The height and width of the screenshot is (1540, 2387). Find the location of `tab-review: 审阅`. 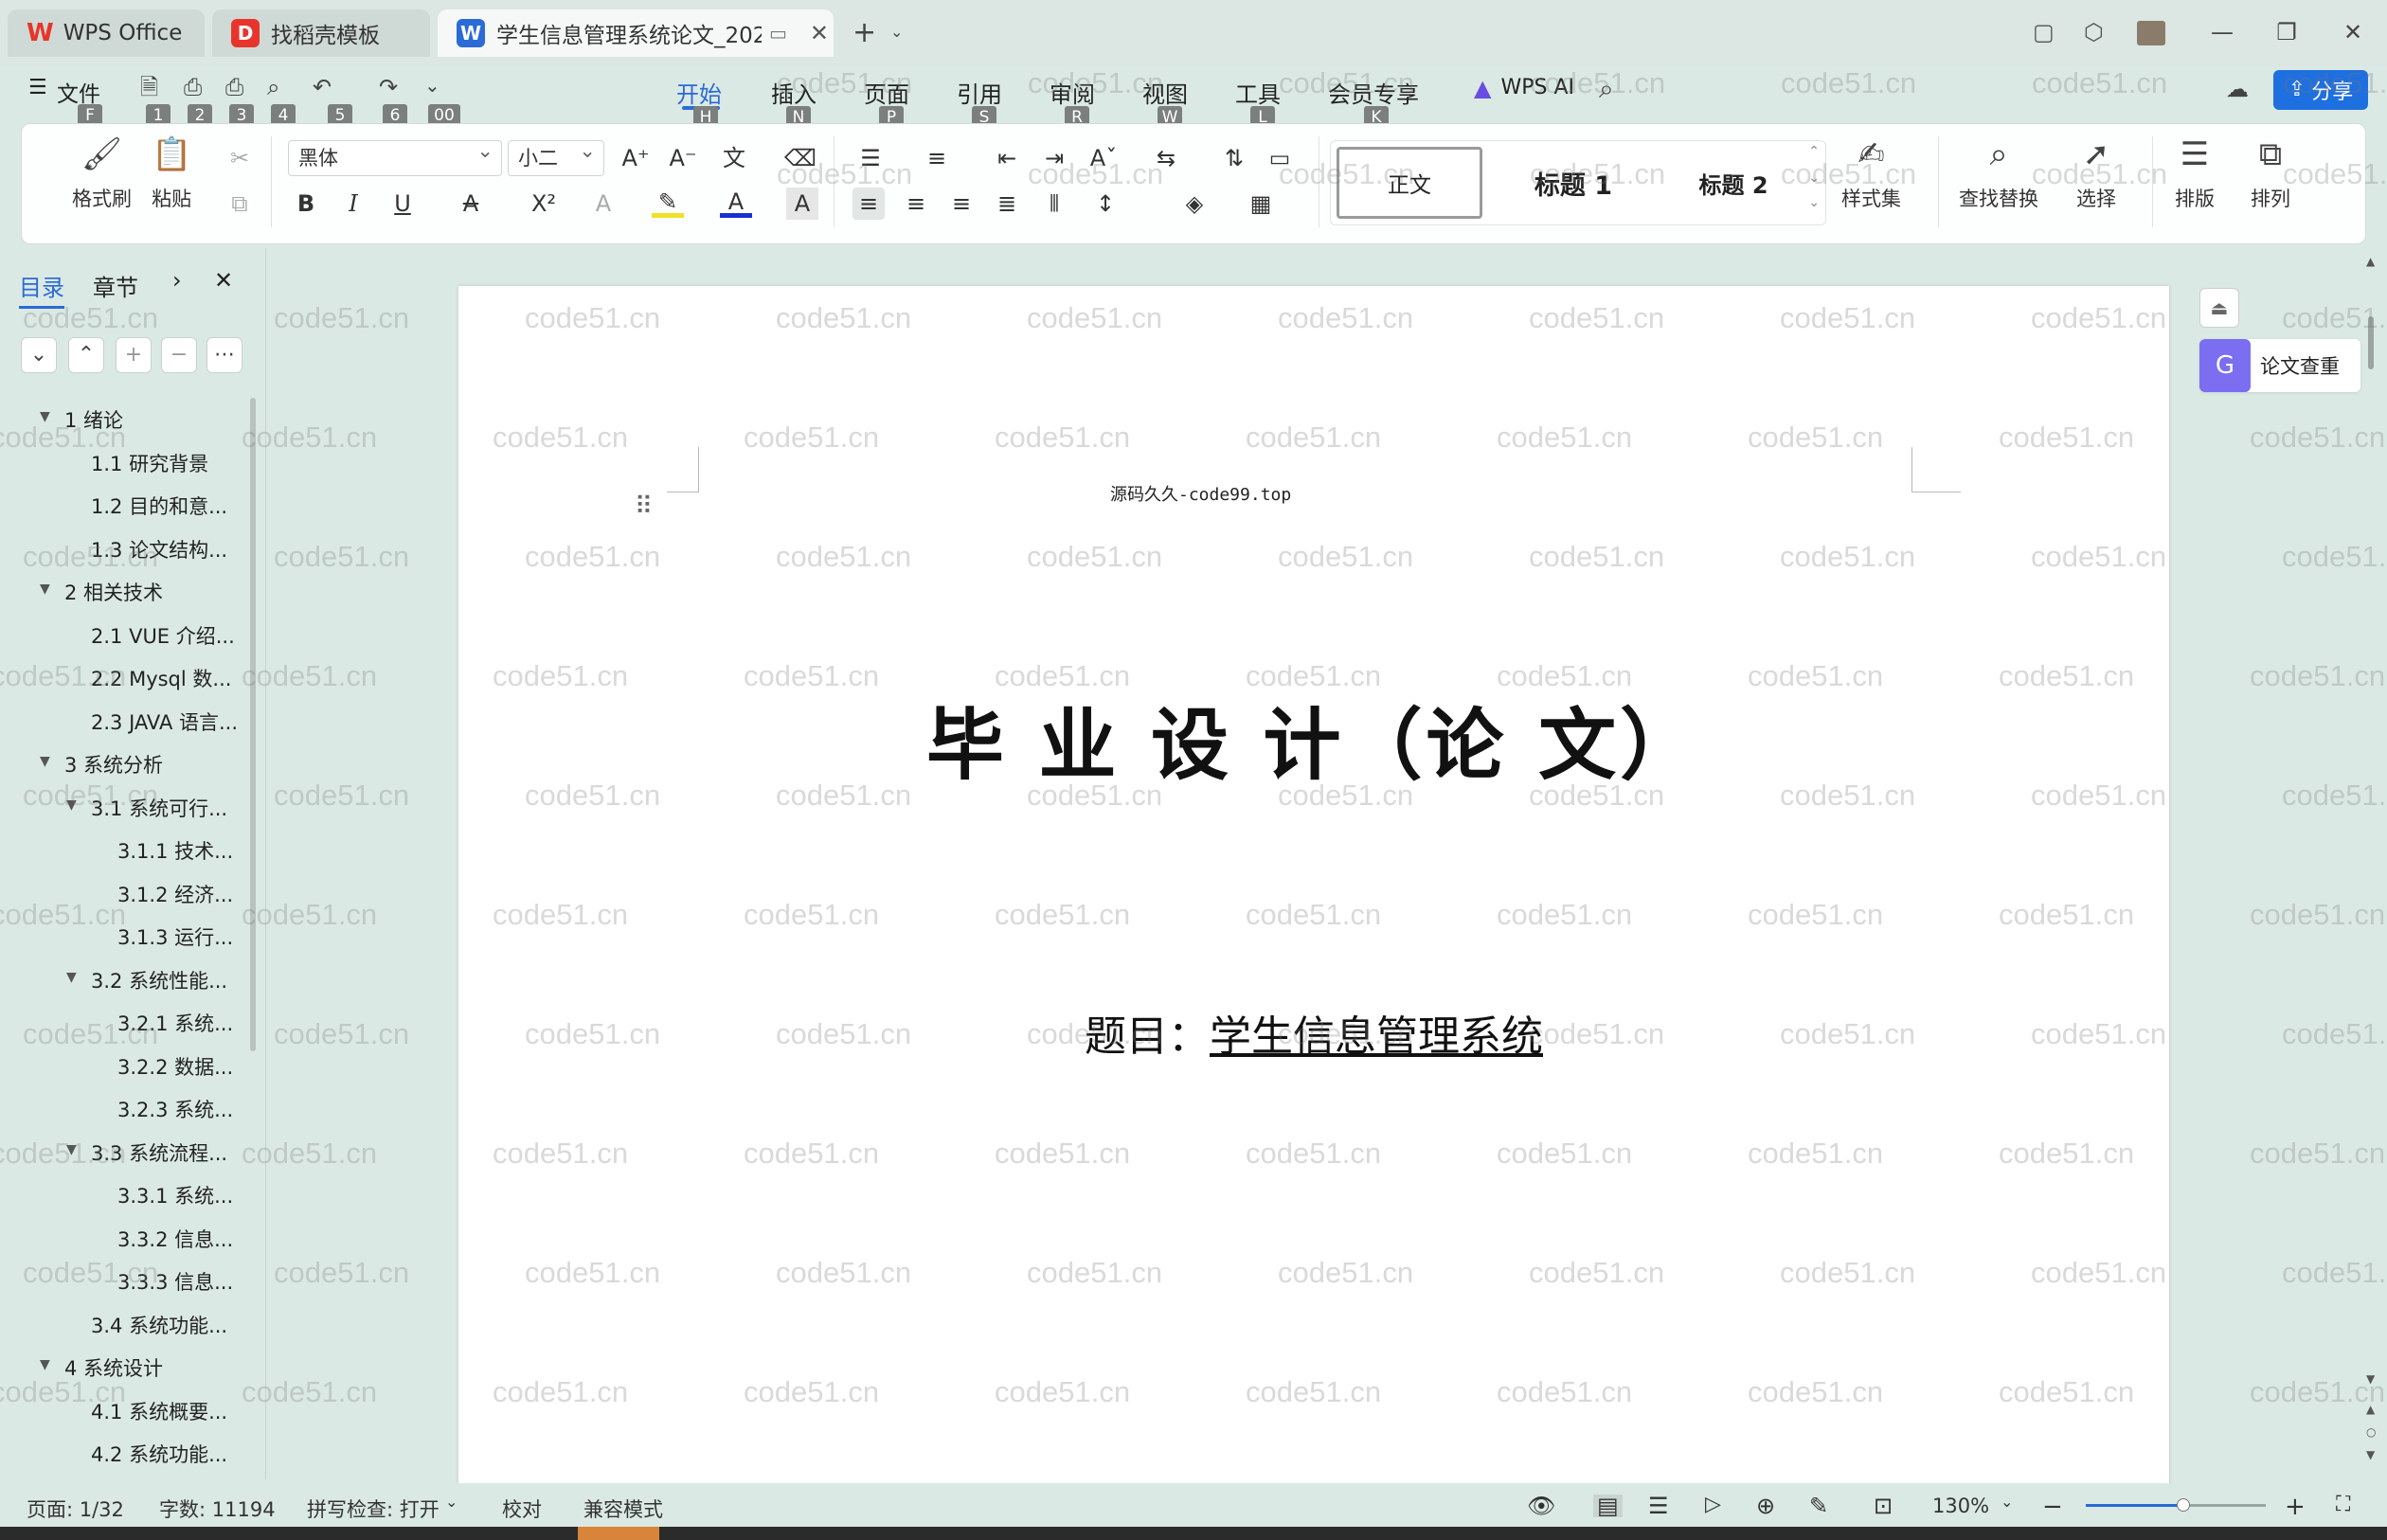

tab-review: 审阅 is located at coordinates (1072, 93).